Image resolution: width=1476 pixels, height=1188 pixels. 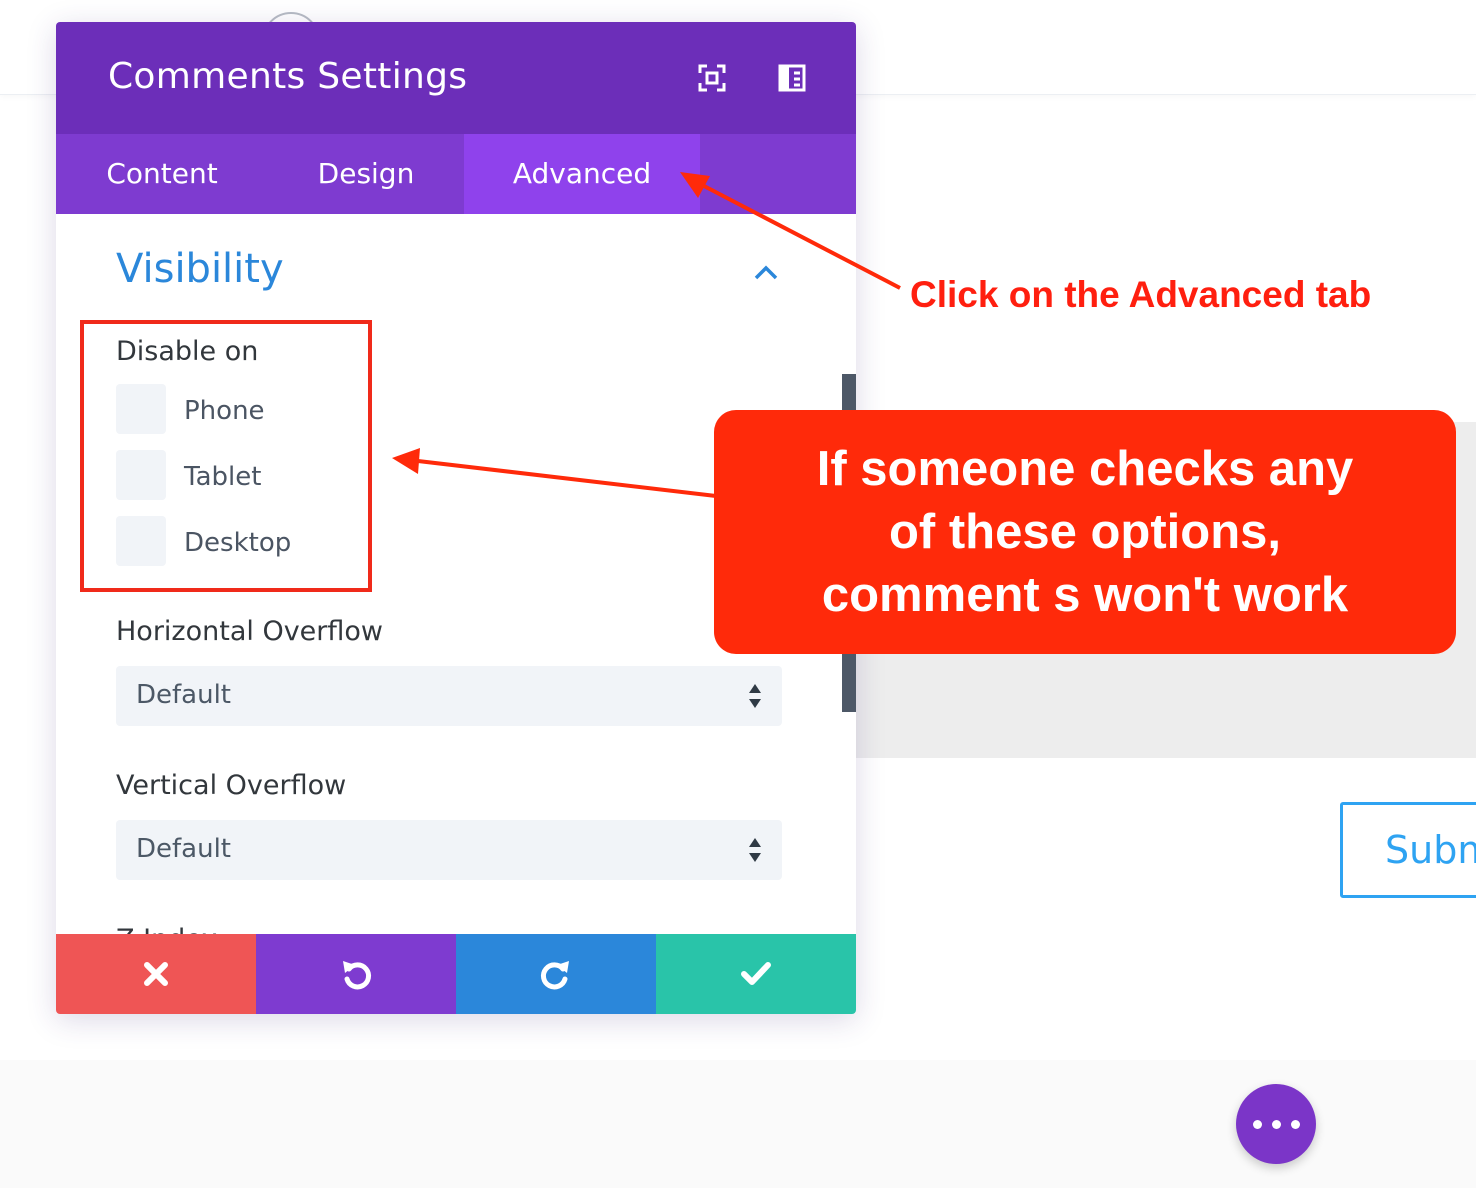 What do you see at coordinates (1408, 850) in the screenshot?
I see `submit-button: Submit` at bounding box center [1408, 850].